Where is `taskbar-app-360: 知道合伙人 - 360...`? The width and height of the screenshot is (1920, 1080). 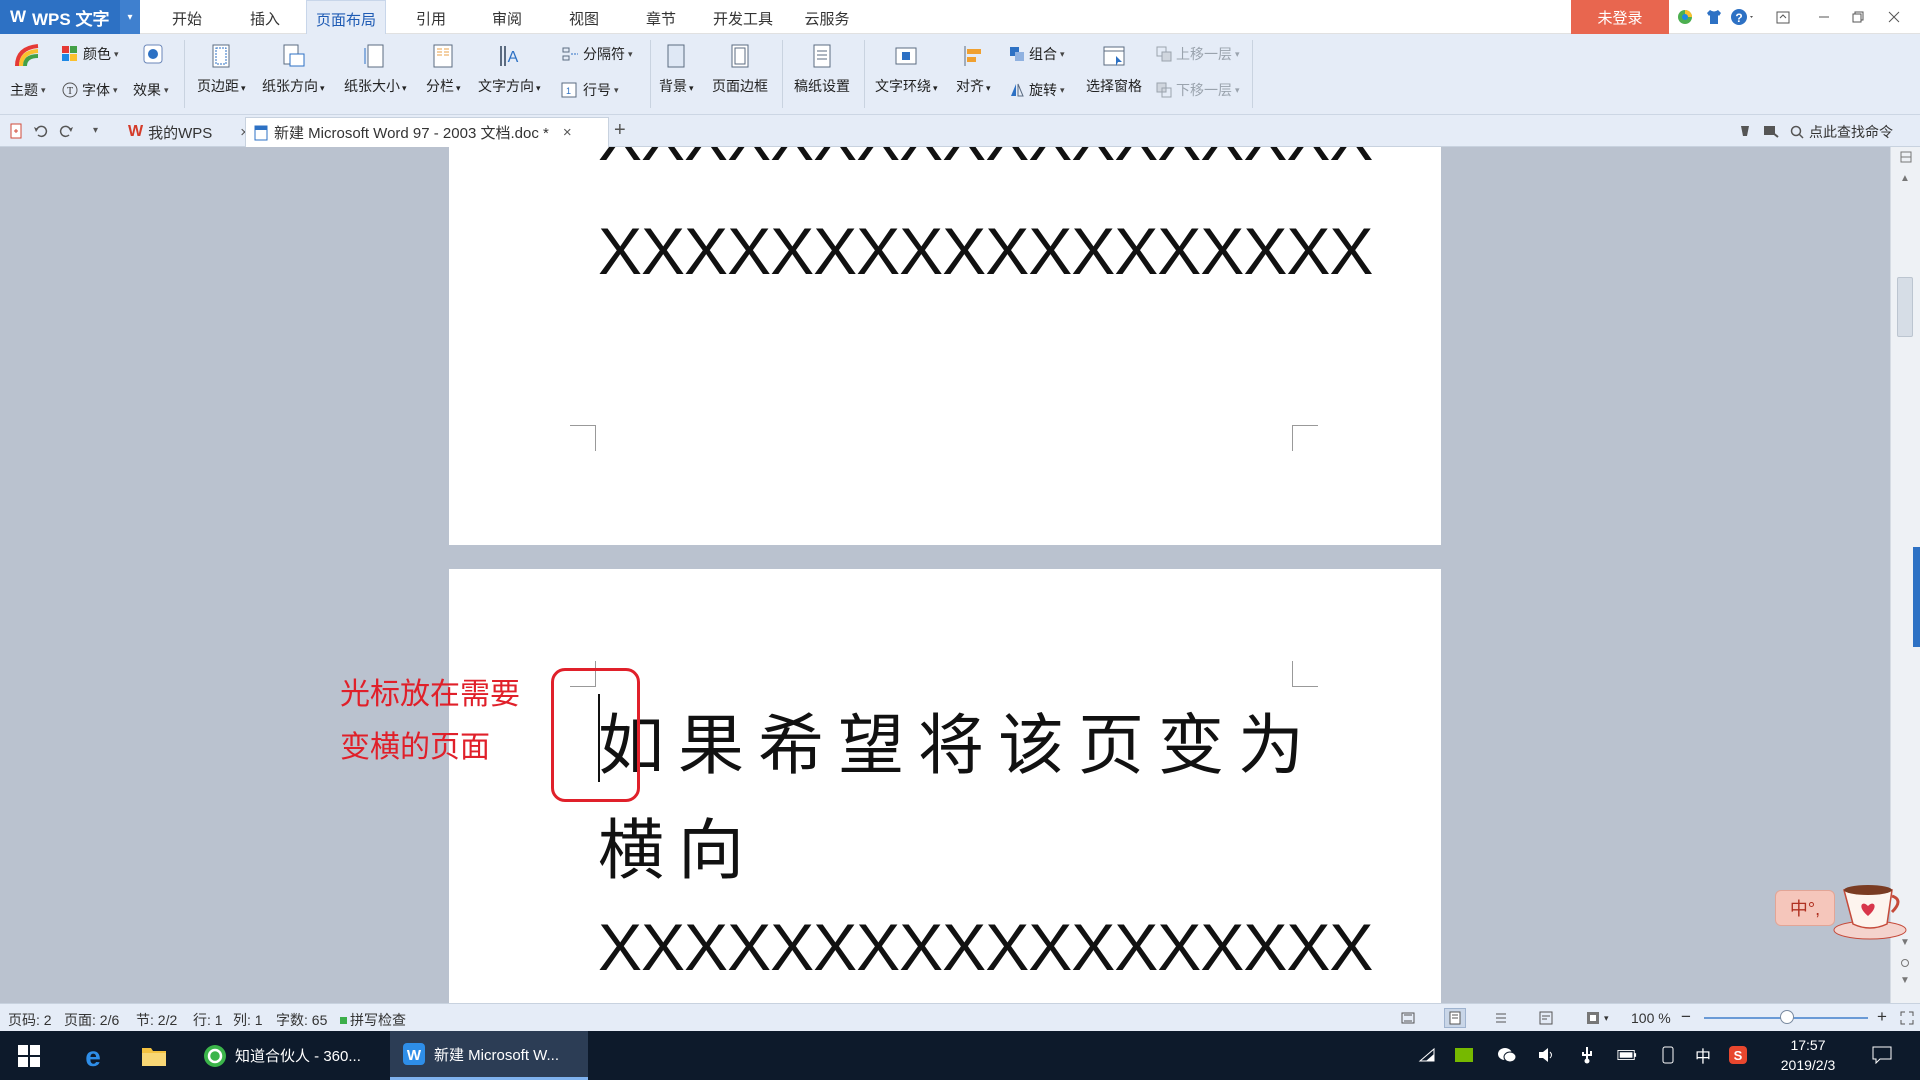
taskbar-app-360: 知道合伙人 - 360... is located at coordinates (290, 1055).